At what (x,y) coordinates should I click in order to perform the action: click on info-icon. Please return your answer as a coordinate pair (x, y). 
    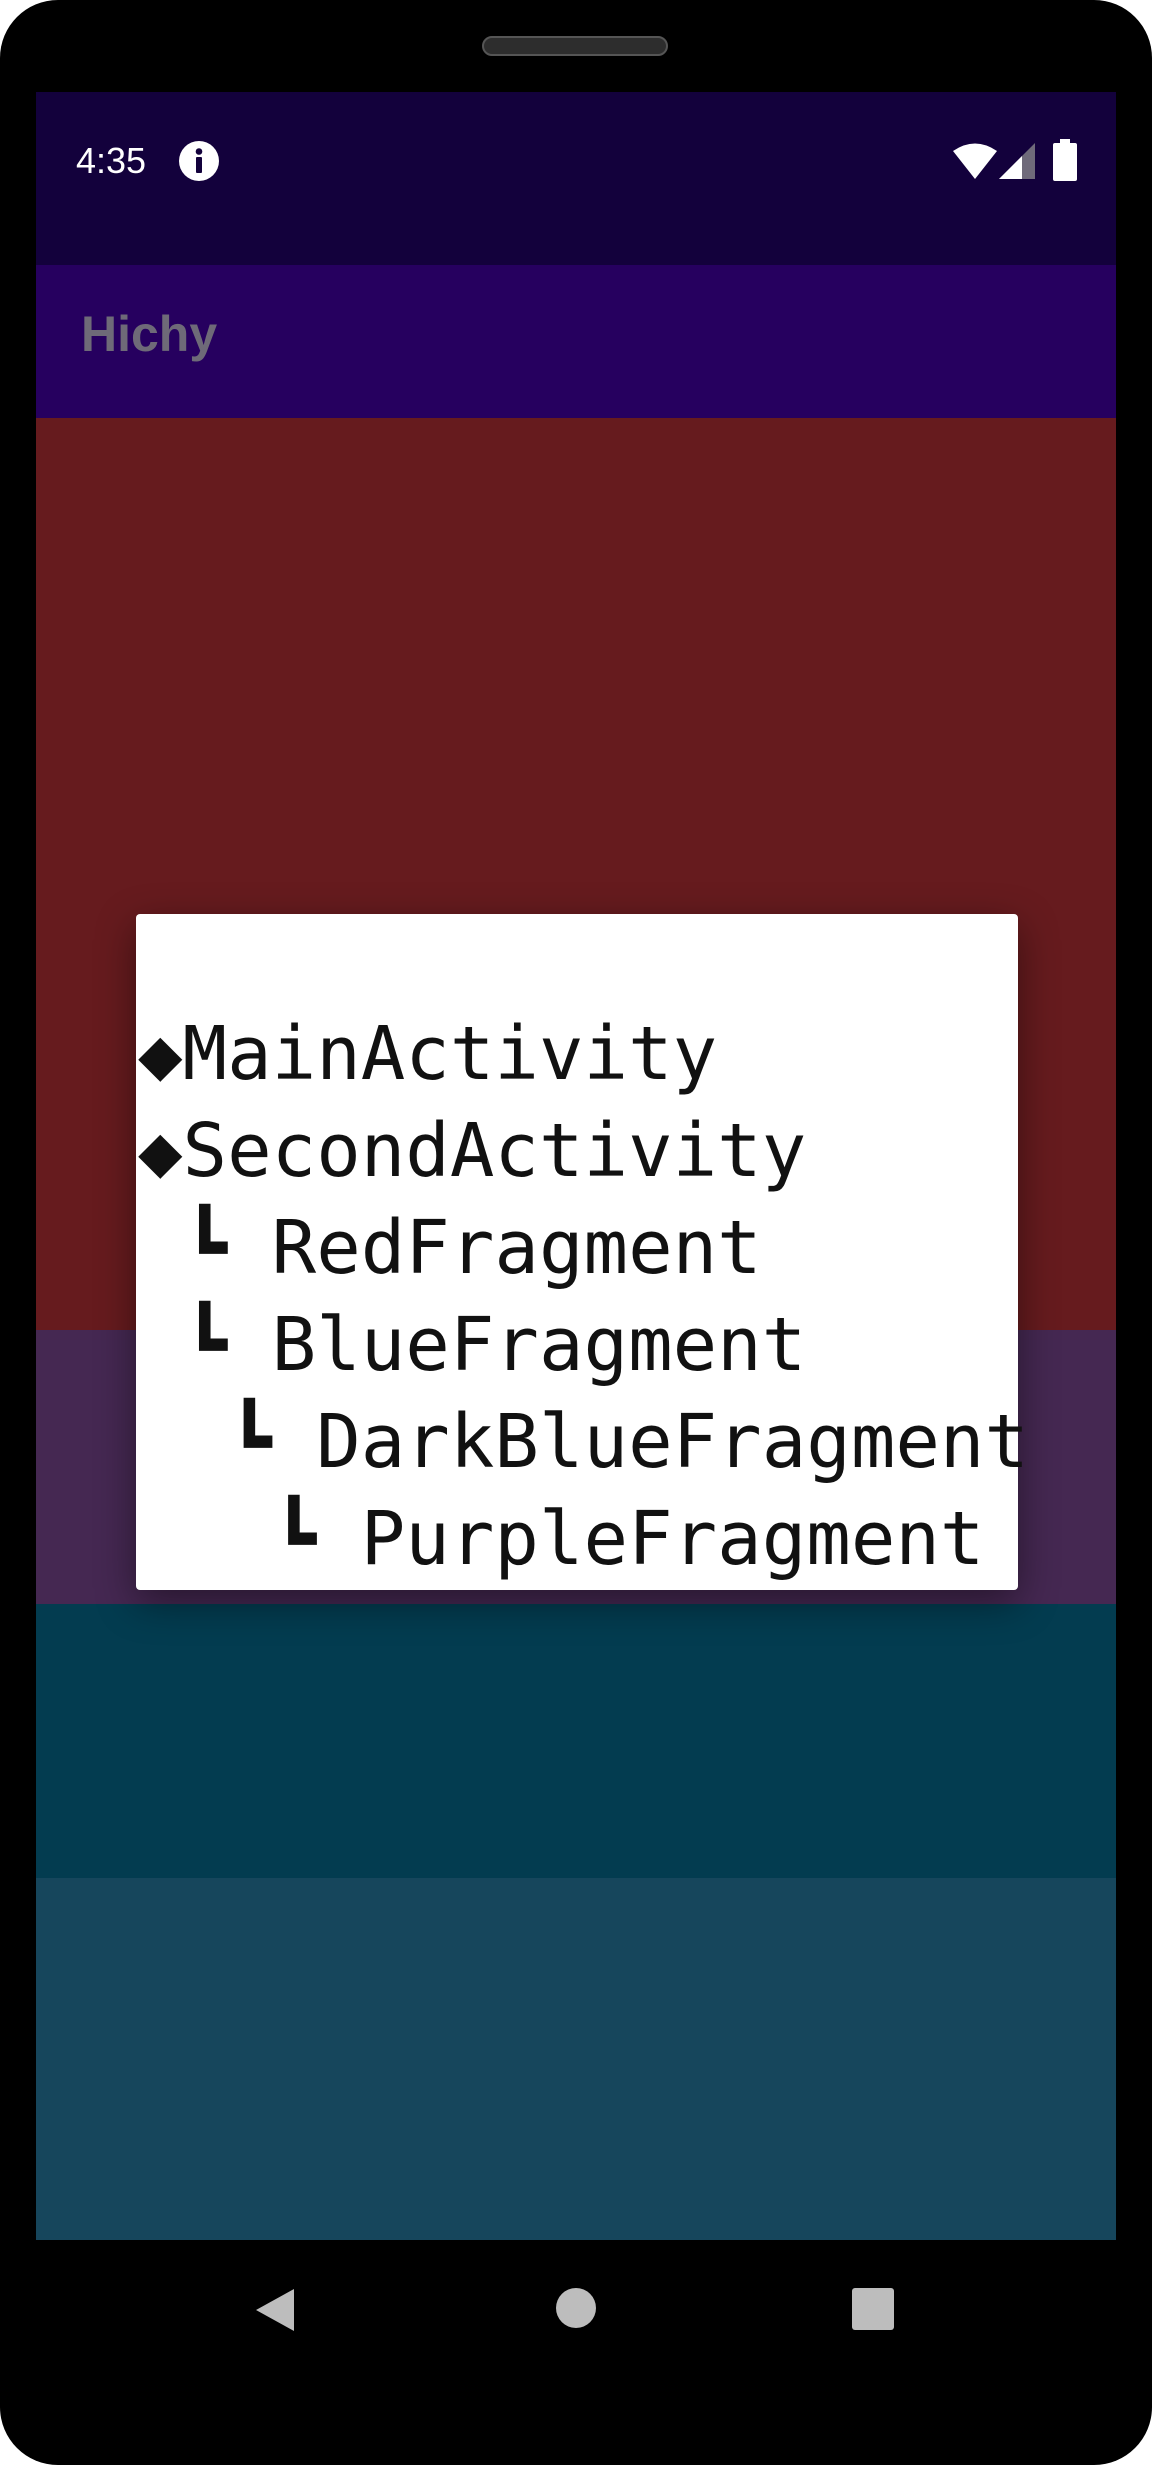
    Looking at the image, I should click on (199, 161).